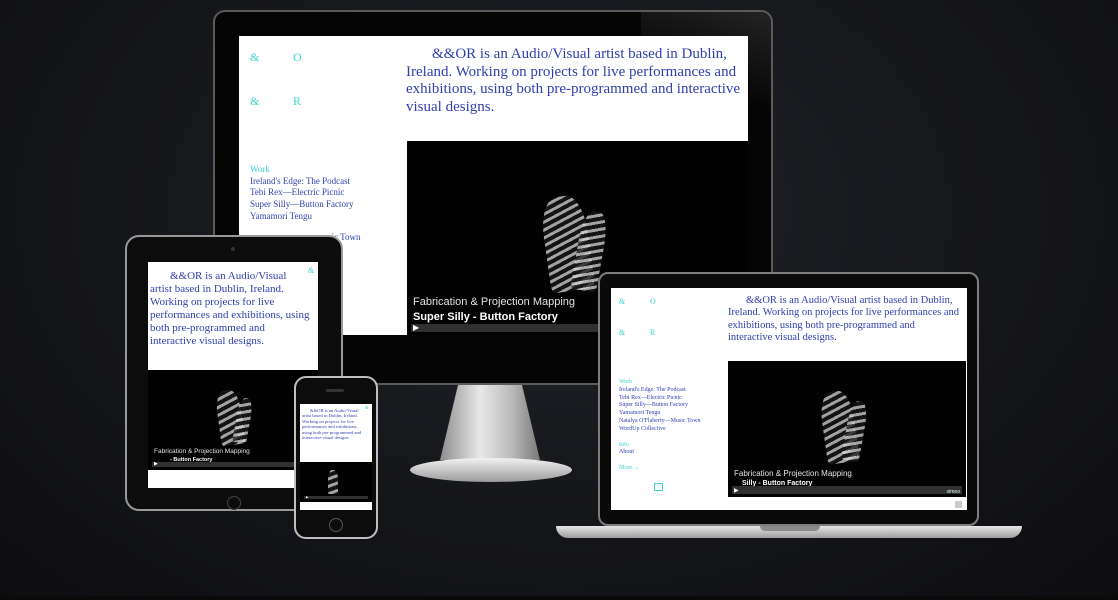 Image resolution: width=1118 pixels, height=600 pixels. I want to click on nav-item-about: About, so click(660, 453).